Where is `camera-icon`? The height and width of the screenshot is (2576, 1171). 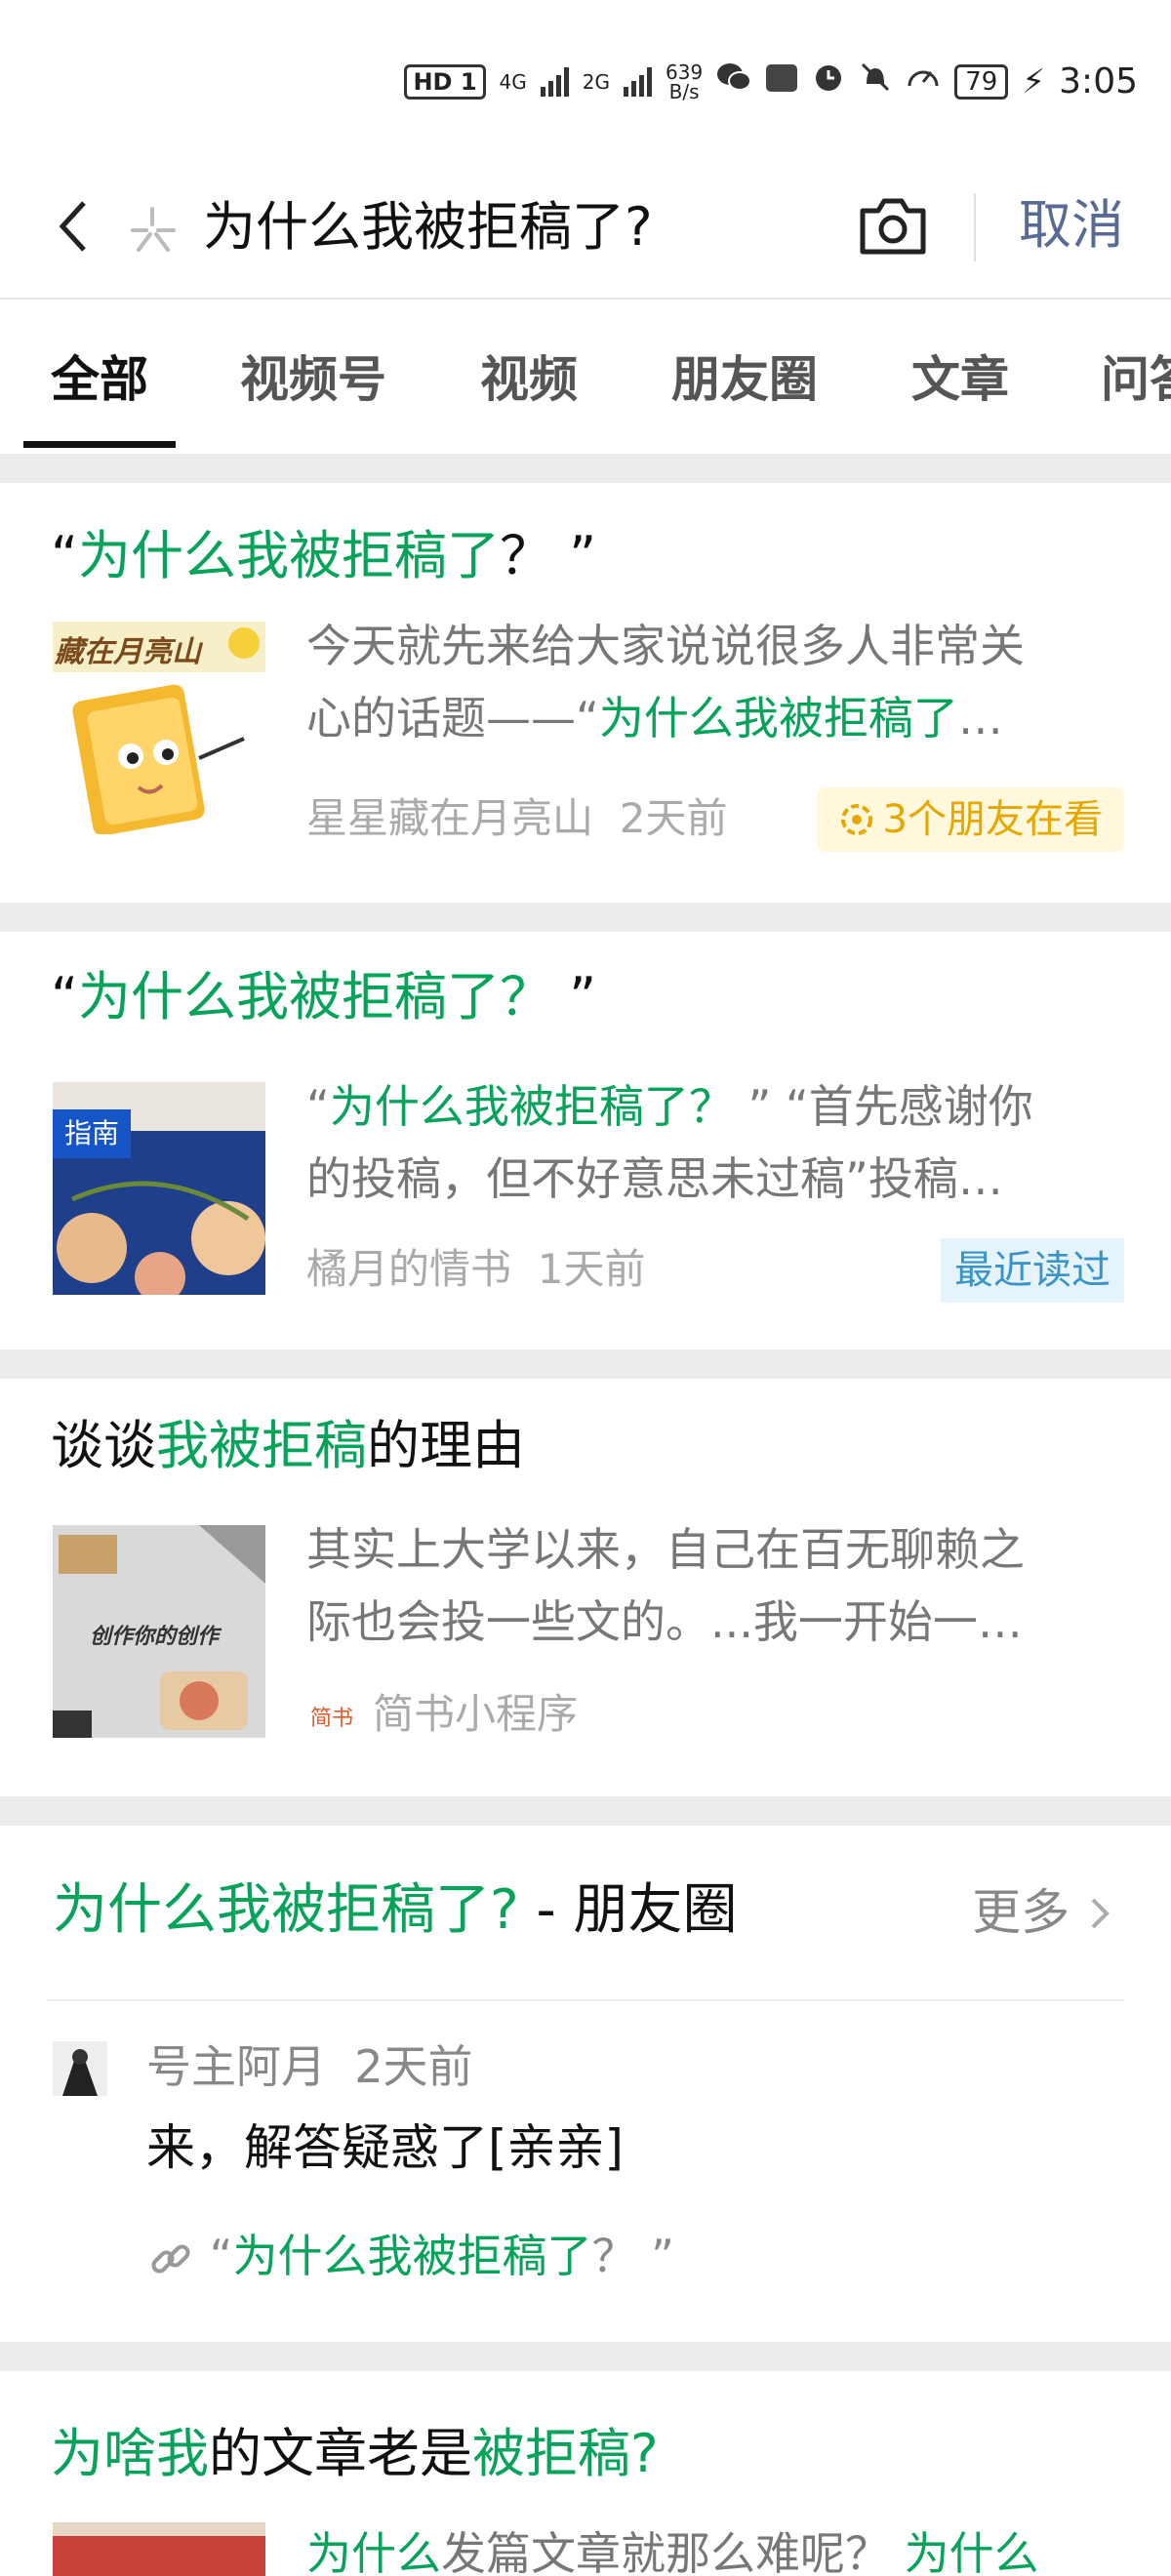 camera-icon is located at coordinates (893, 225).